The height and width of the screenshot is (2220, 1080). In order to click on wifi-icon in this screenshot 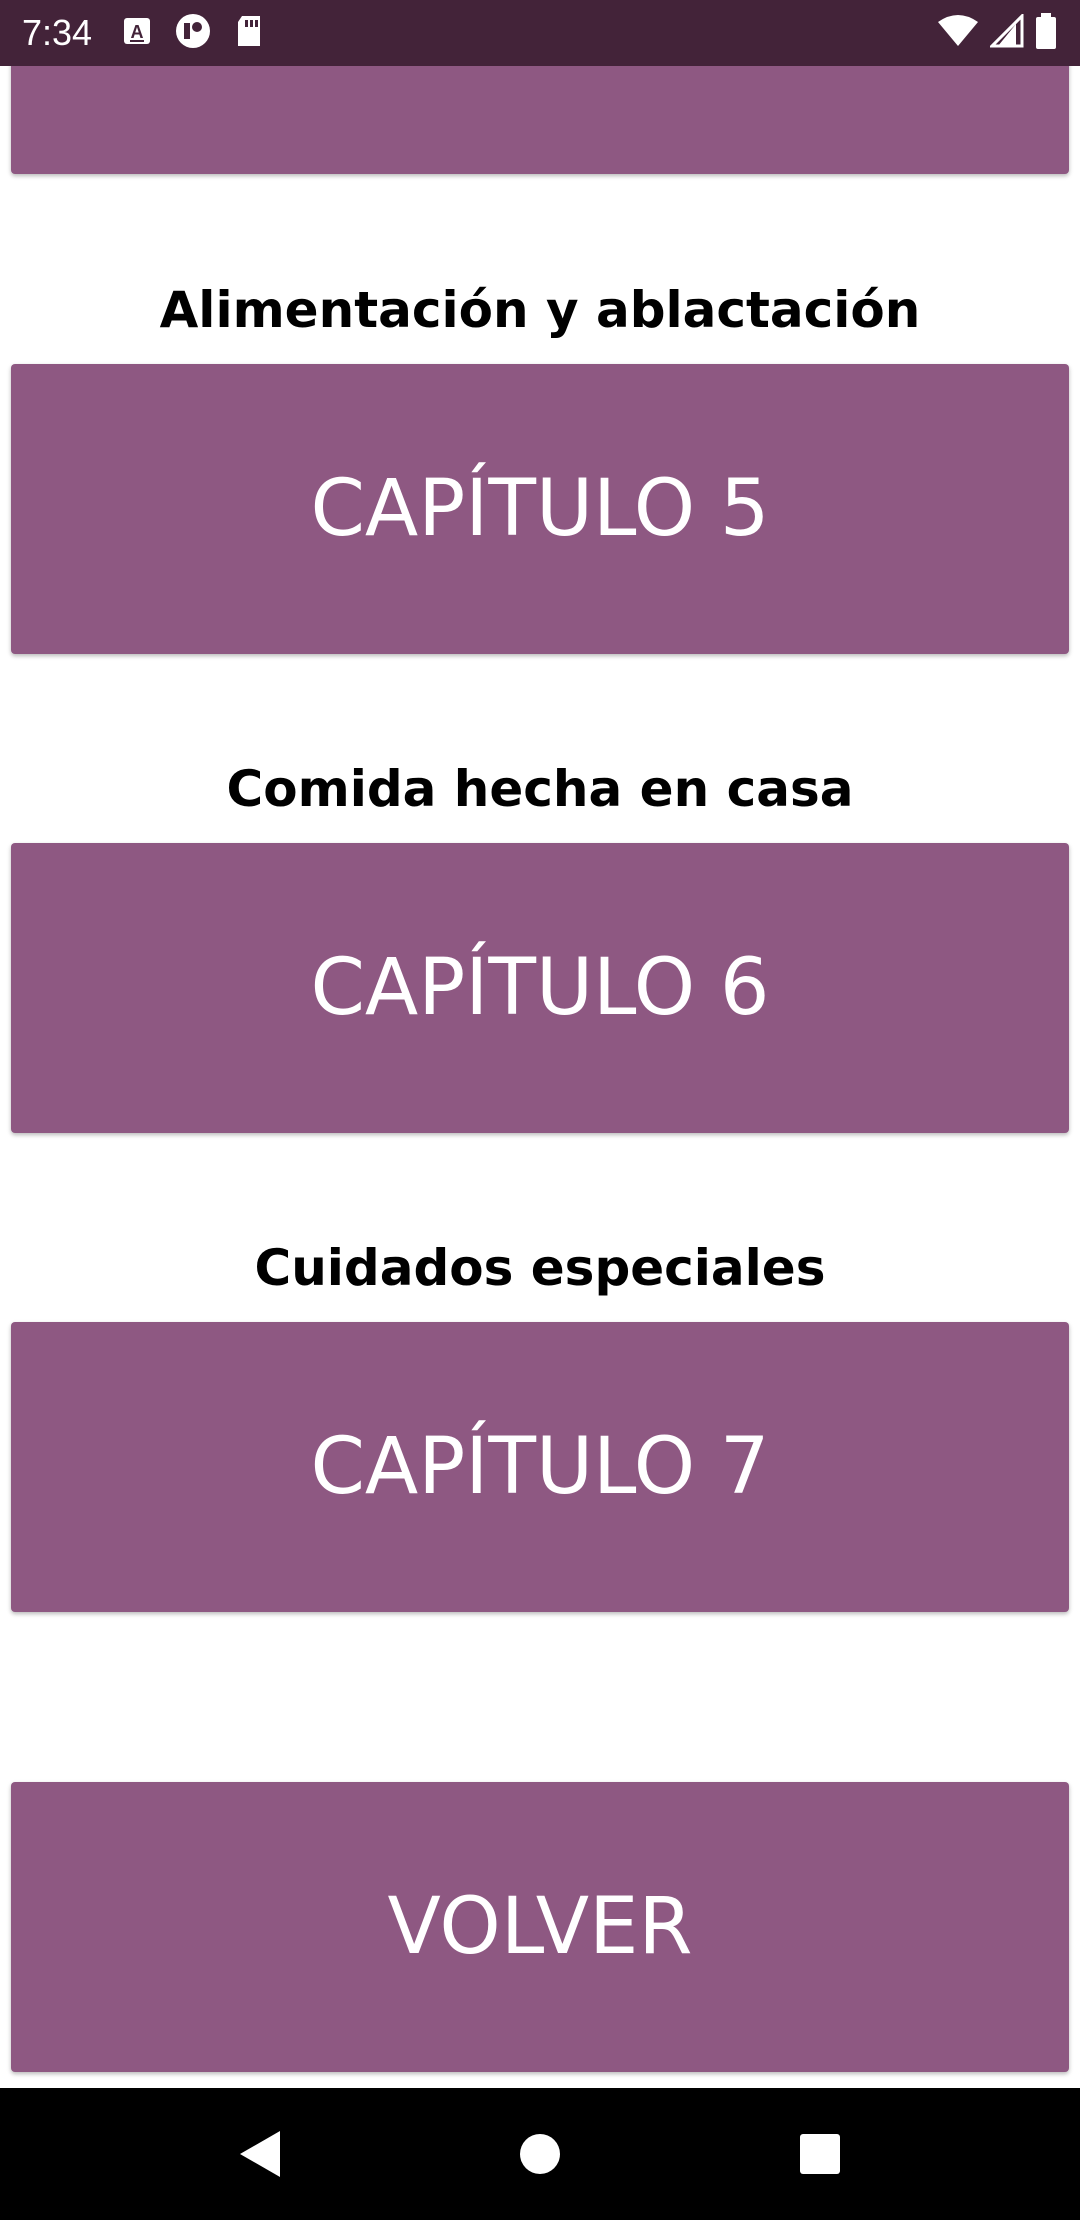, I will do `click(958, 33)`.